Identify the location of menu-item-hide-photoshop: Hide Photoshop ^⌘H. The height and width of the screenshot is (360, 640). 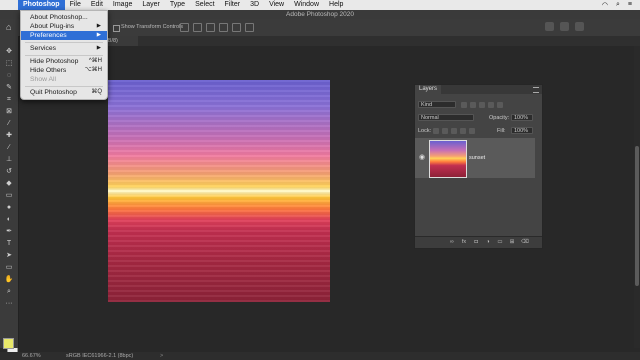
(64, 61).